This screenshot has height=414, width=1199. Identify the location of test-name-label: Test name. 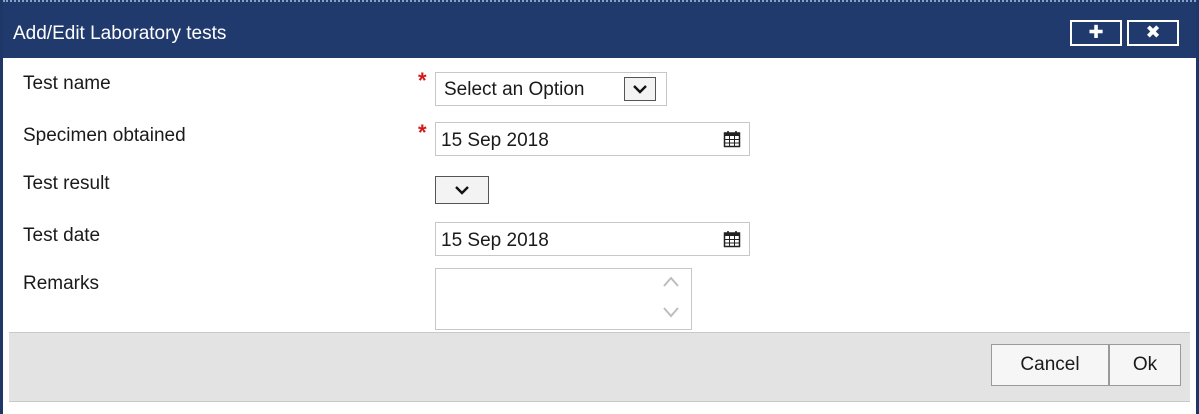
(67, 83).